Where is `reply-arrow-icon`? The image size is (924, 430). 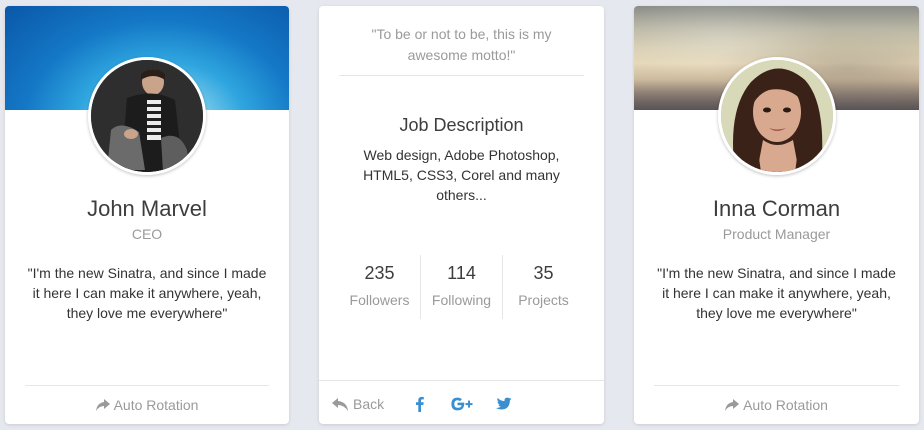
reply-arrow-icon is located at coordinates (340, 404).